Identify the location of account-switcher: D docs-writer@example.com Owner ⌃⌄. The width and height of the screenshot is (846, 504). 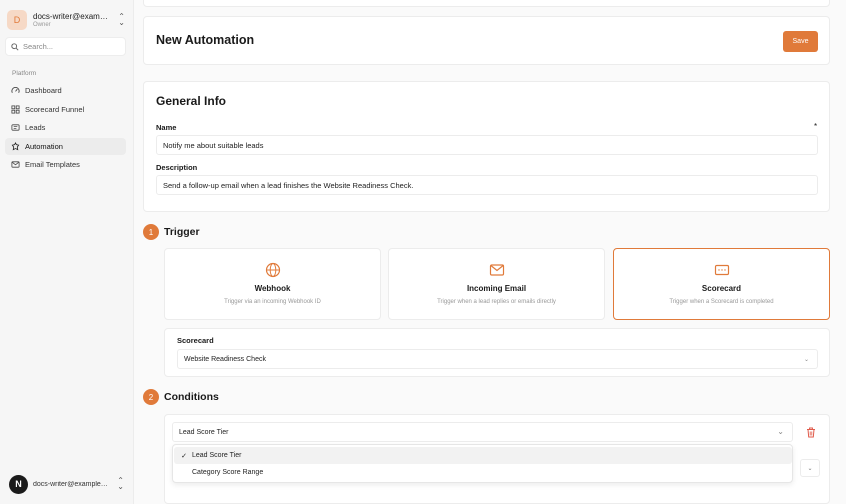
(66, 20).